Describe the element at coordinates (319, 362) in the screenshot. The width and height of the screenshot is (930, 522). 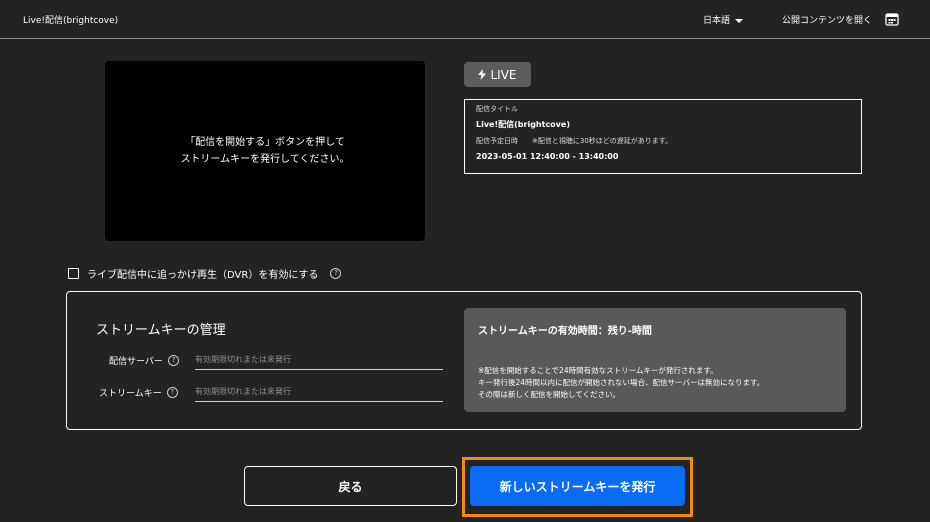
I see `server-field: 有効期限切れまたは未発行` at that location.